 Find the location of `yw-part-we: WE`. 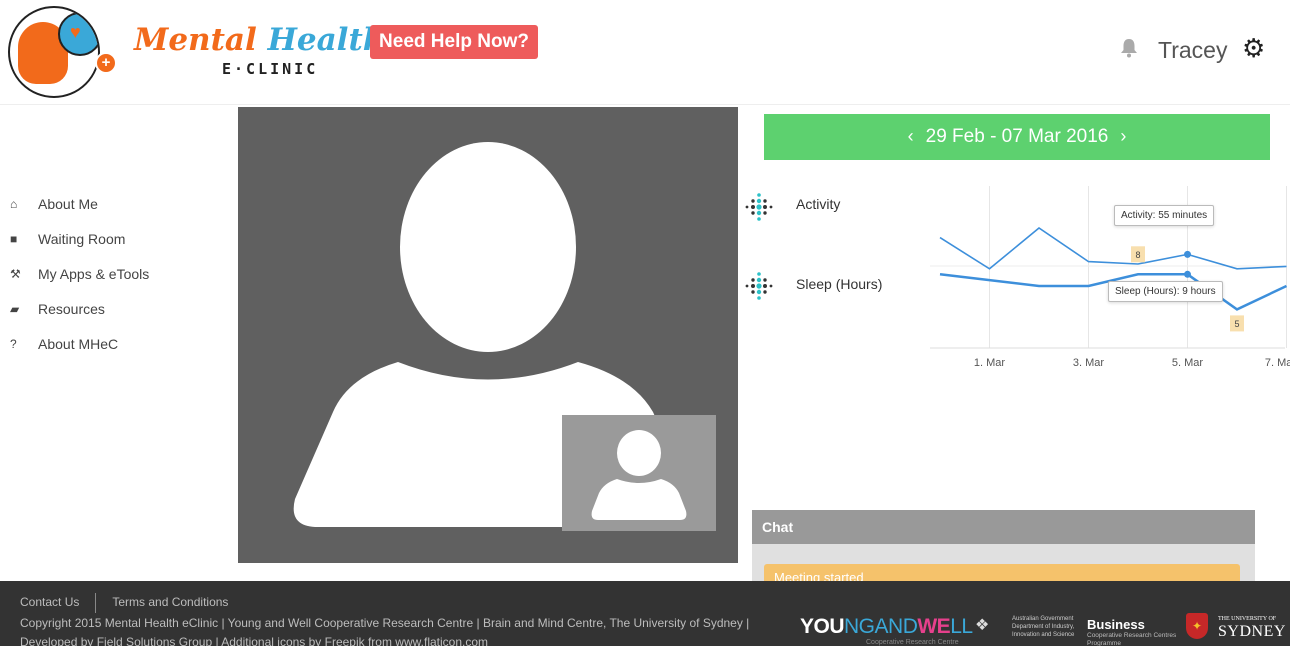

yw-part-we: WE is located at coordinates (934, 626).